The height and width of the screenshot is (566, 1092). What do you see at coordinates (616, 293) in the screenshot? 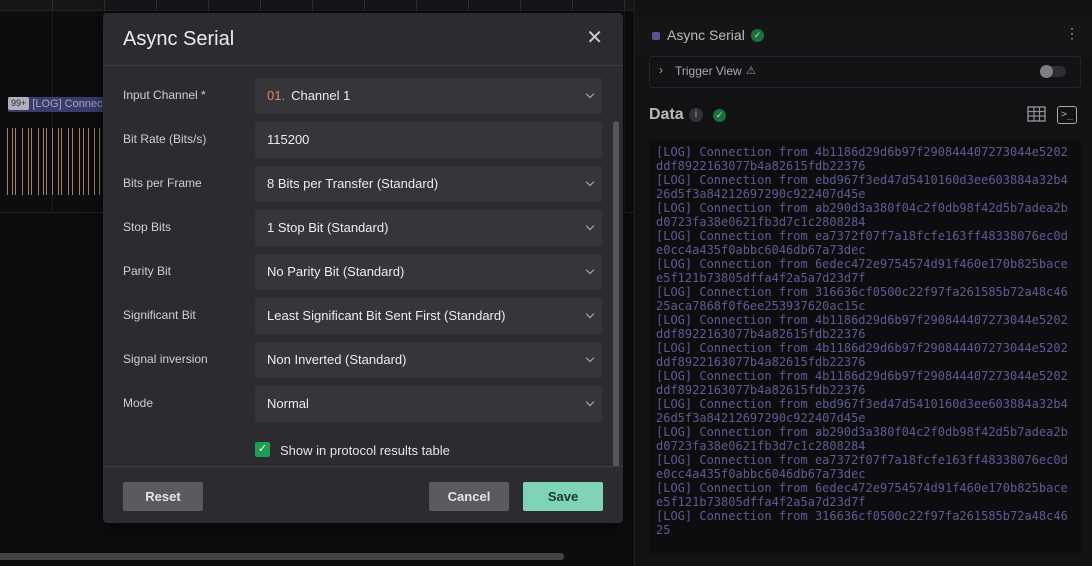
I see `dialog-scrollbar` at bounding box center [616, 293].